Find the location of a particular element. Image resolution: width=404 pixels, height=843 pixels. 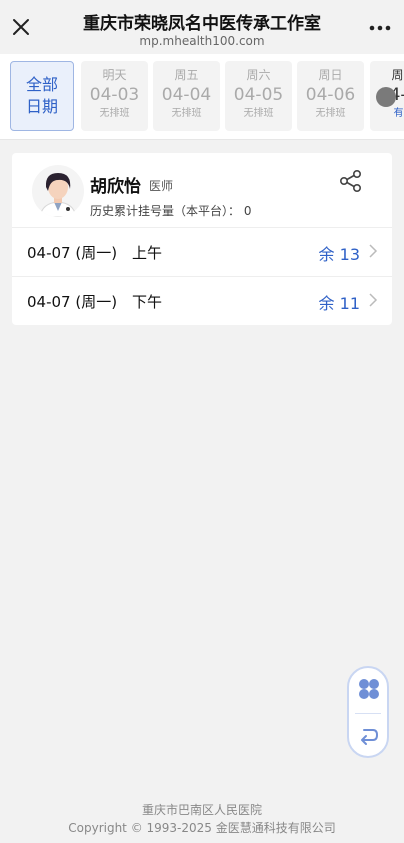

date-weekday: 周一 is located at coordinates (397, 75).